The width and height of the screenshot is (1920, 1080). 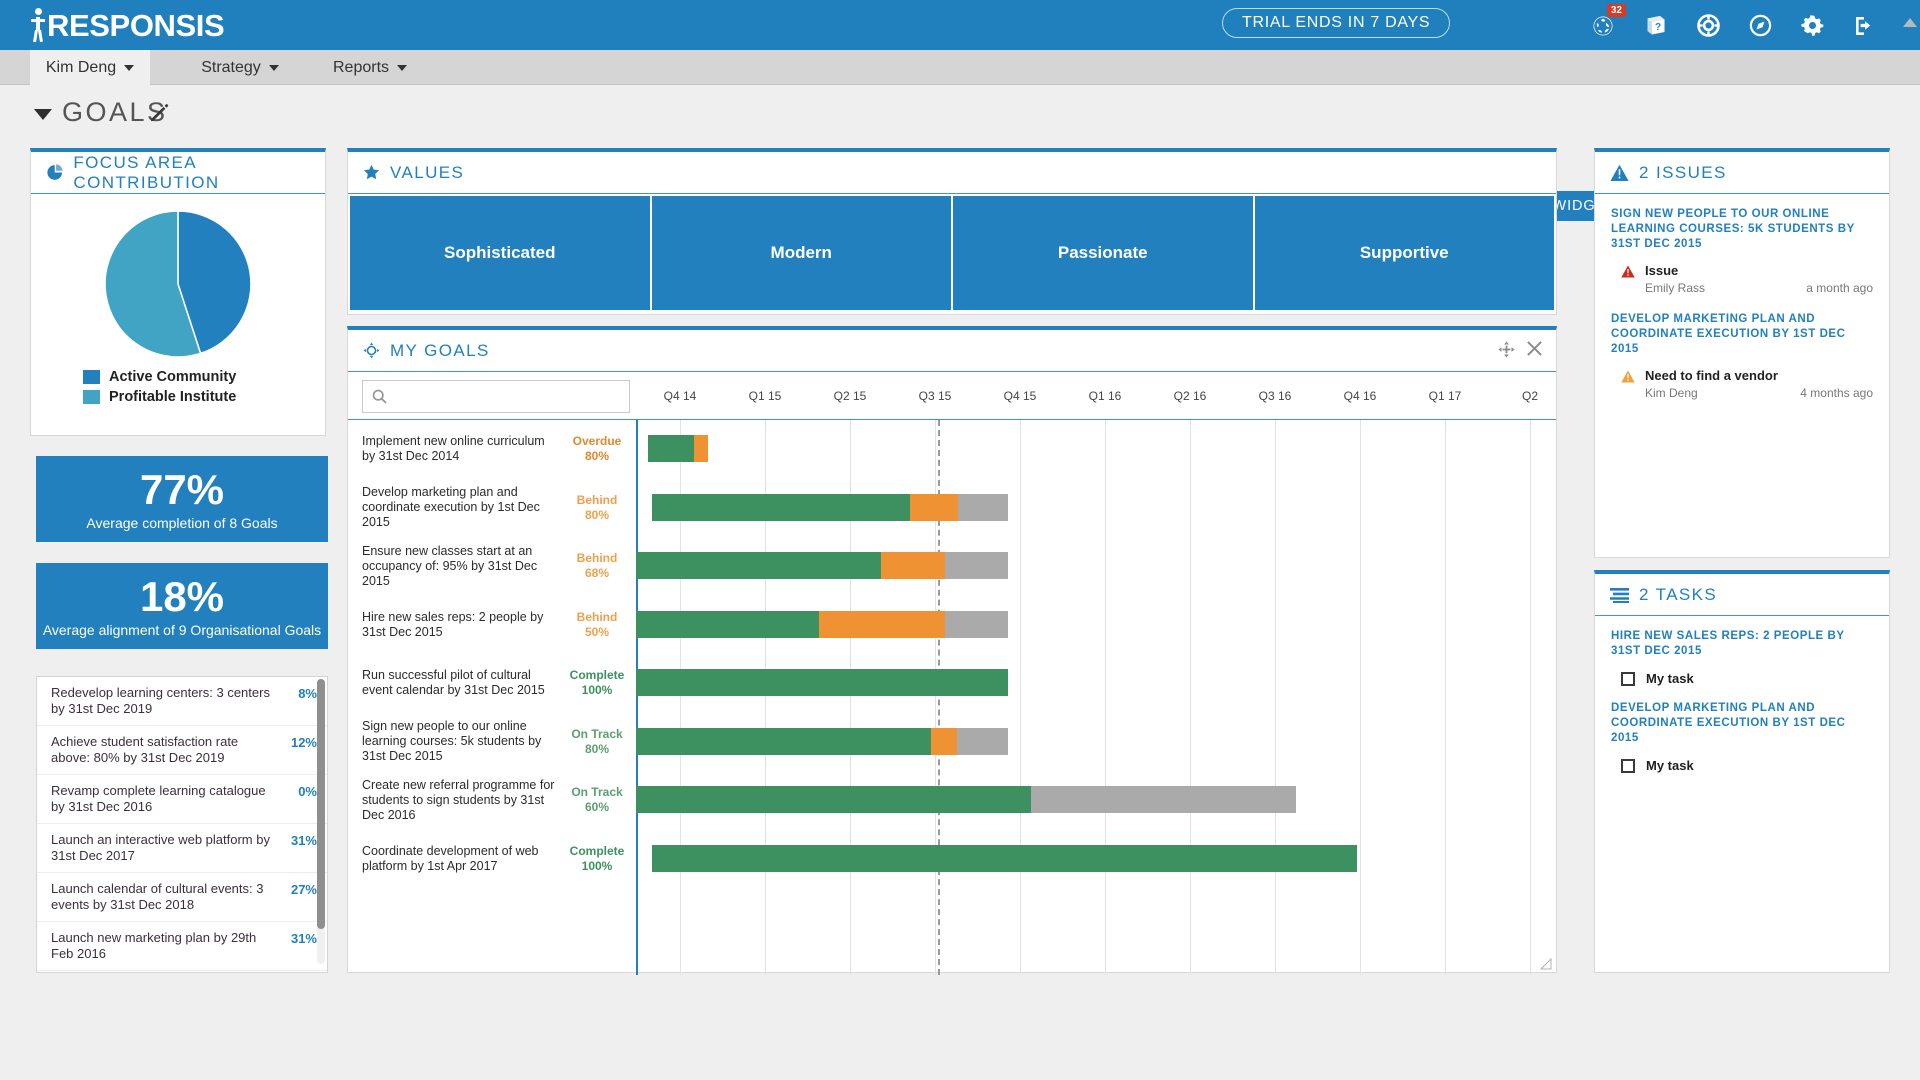 I want to click on compass-icon, so click(x=1760, y=25).